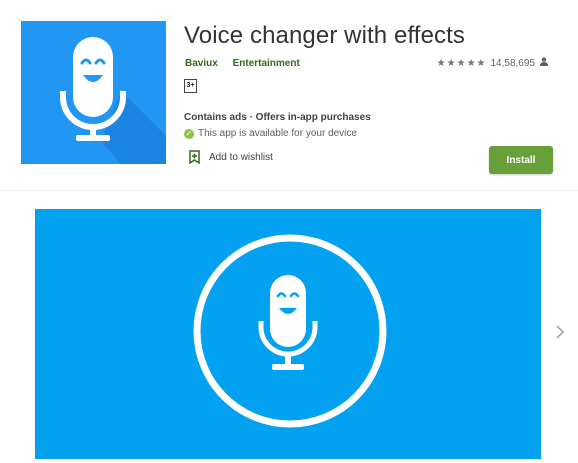 The width and height of the screenshot is (578, 463). I want to click on wishlist-label: Add to wishlist, so click(241, 157).